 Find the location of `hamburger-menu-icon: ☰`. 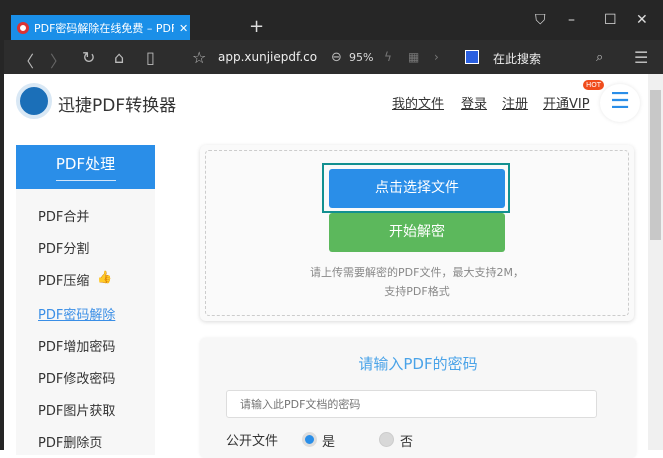

hamburger-menu-icon: ☰ is located at coordinates (620, 103).